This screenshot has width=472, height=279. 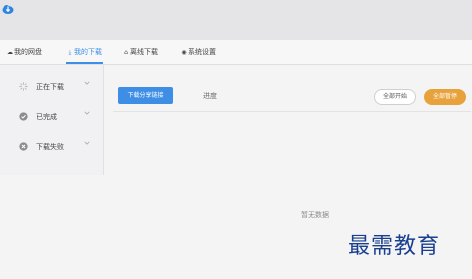 I want to click on sidebar-item-completed: 已完成, so click(x=51, y=117).